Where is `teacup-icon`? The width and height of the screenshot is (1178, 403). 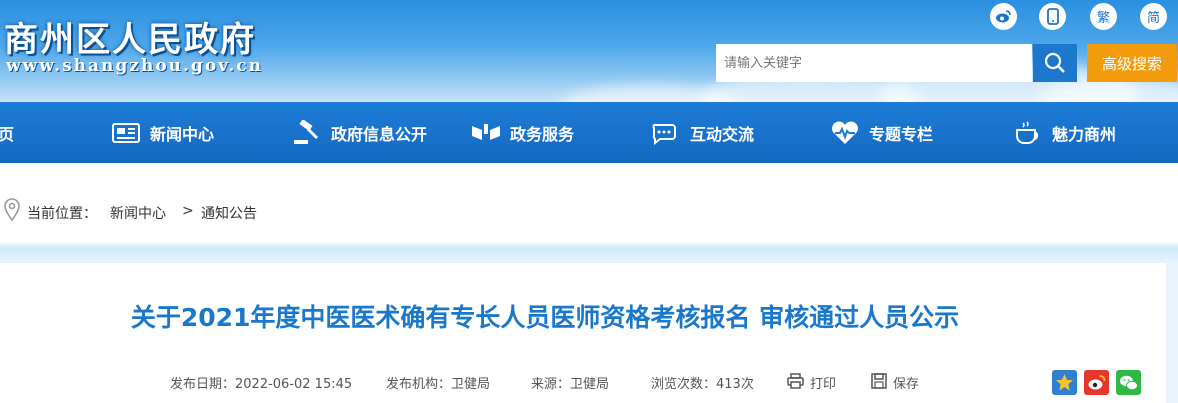
teacup-icon is located at coordinates (1027, 132).